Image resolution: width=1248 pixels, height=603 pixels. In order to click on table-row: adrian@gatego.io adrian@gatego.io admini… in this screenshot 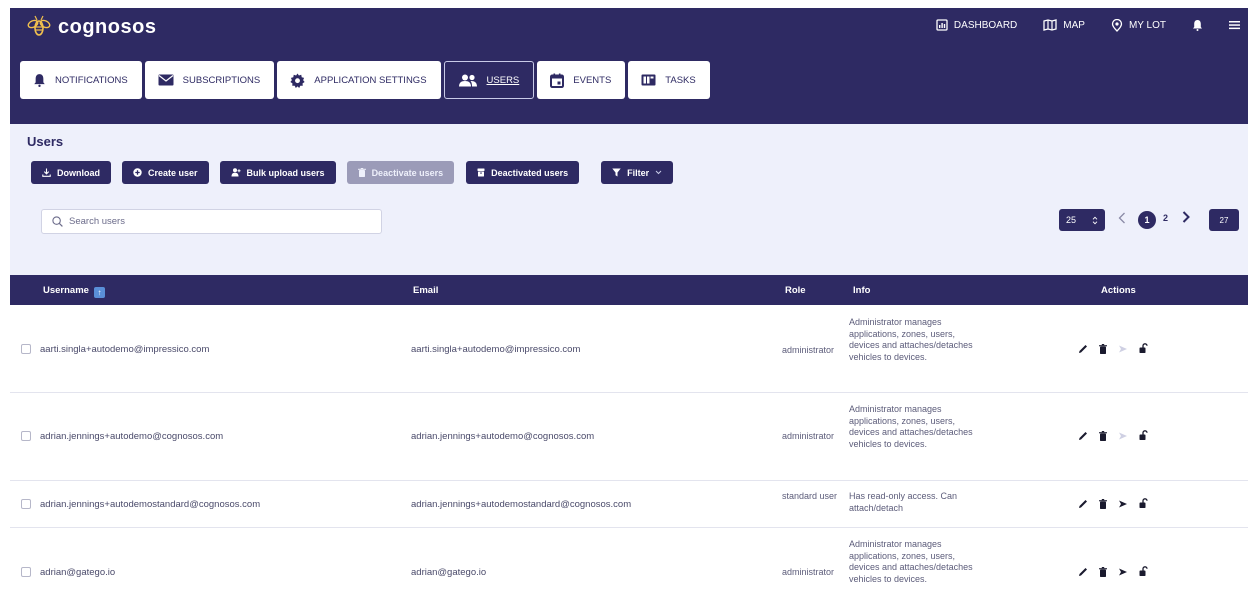, I will do `click(629, 565)`.